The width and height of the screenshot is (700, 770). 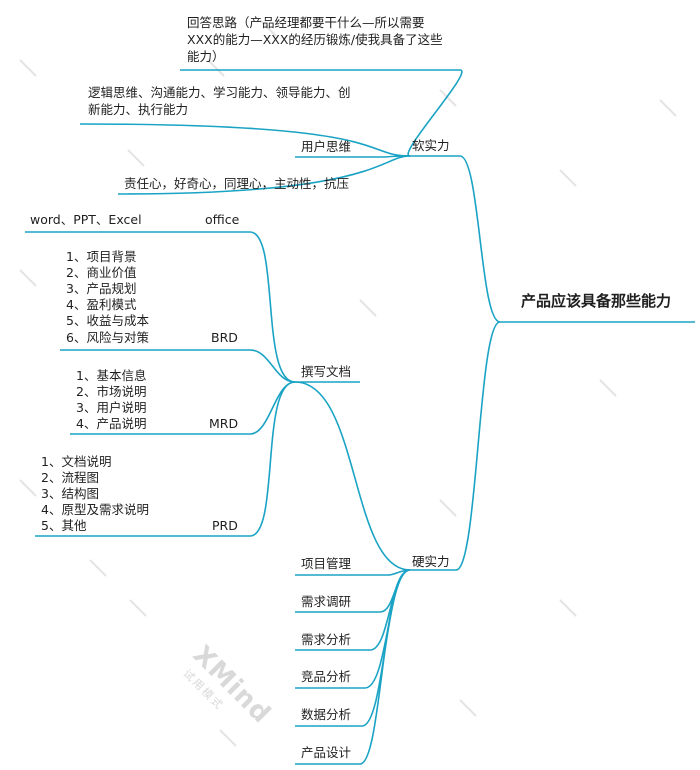 What do you see at coordinates (111, 391) in the screenshot?
I see `mrd-item-2: 2、市场说明` at bounding box center [111, 391].